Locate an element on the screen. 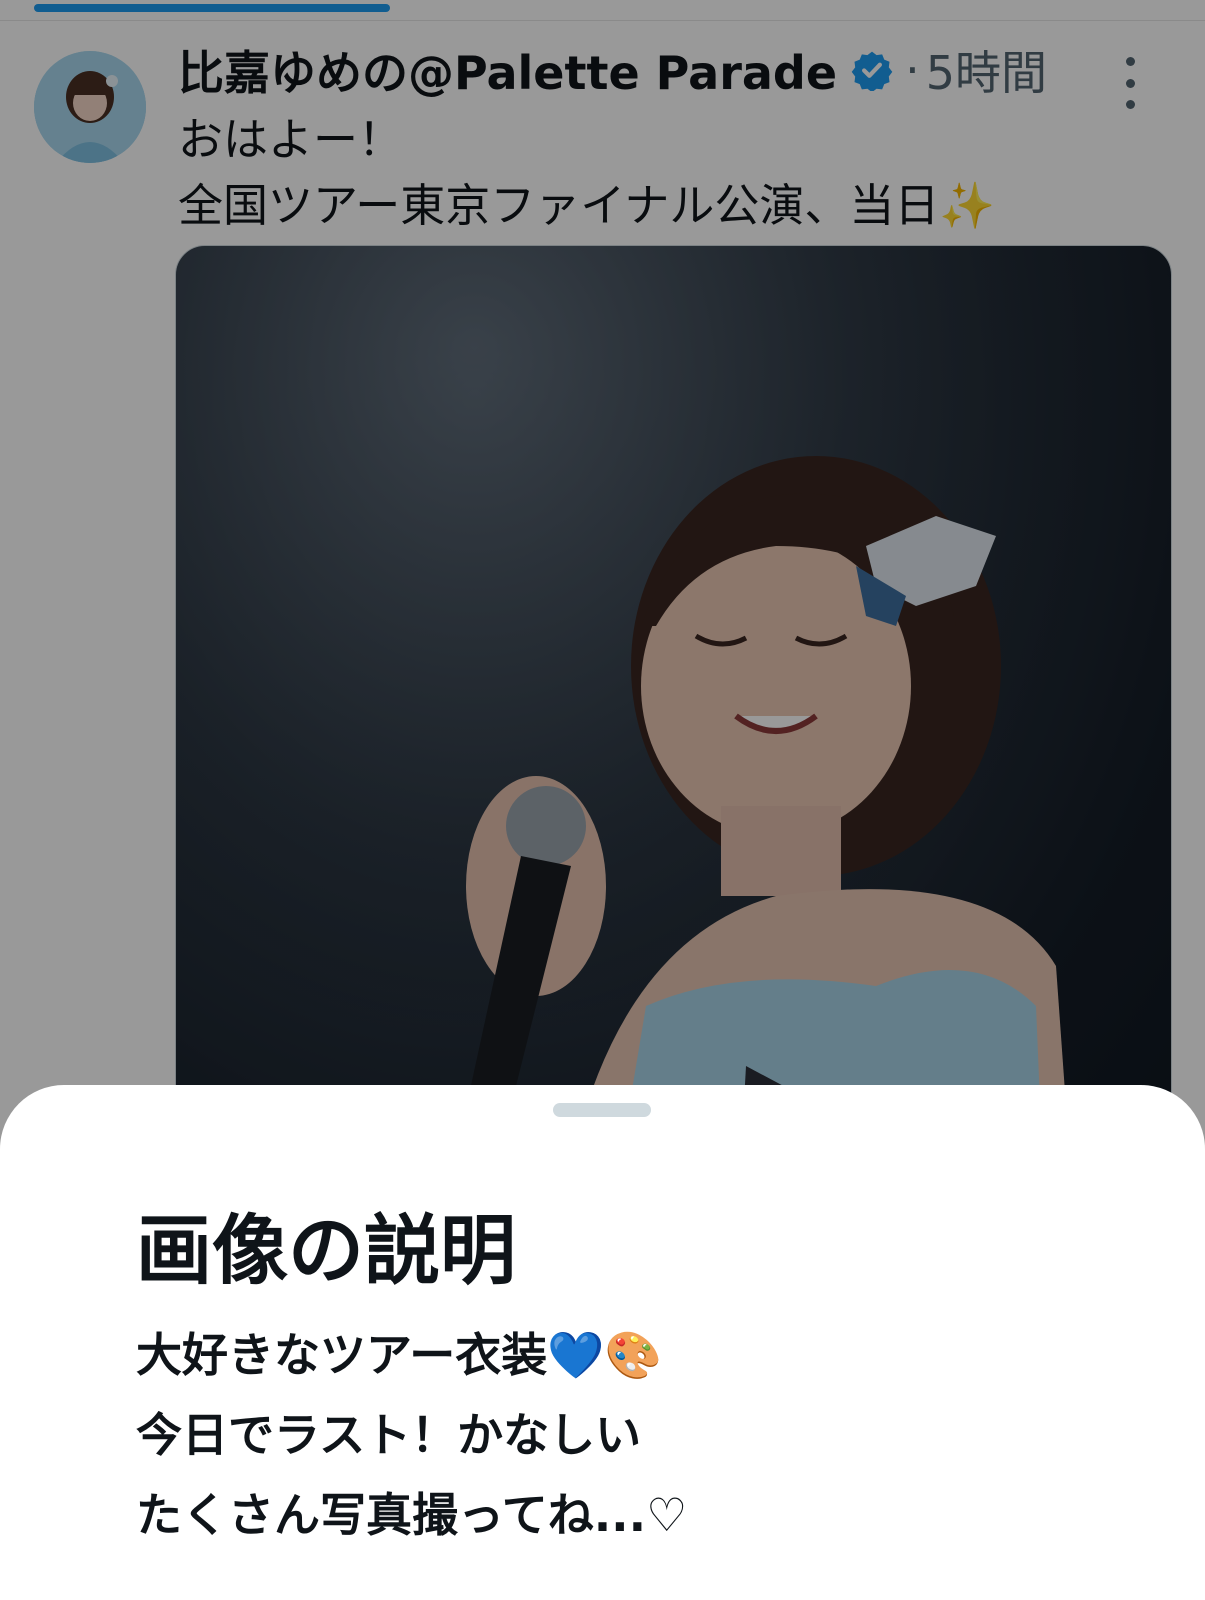  alt-text-line3: たくさん写真撮ってね...♡ is located at coordinates (412, 1515).